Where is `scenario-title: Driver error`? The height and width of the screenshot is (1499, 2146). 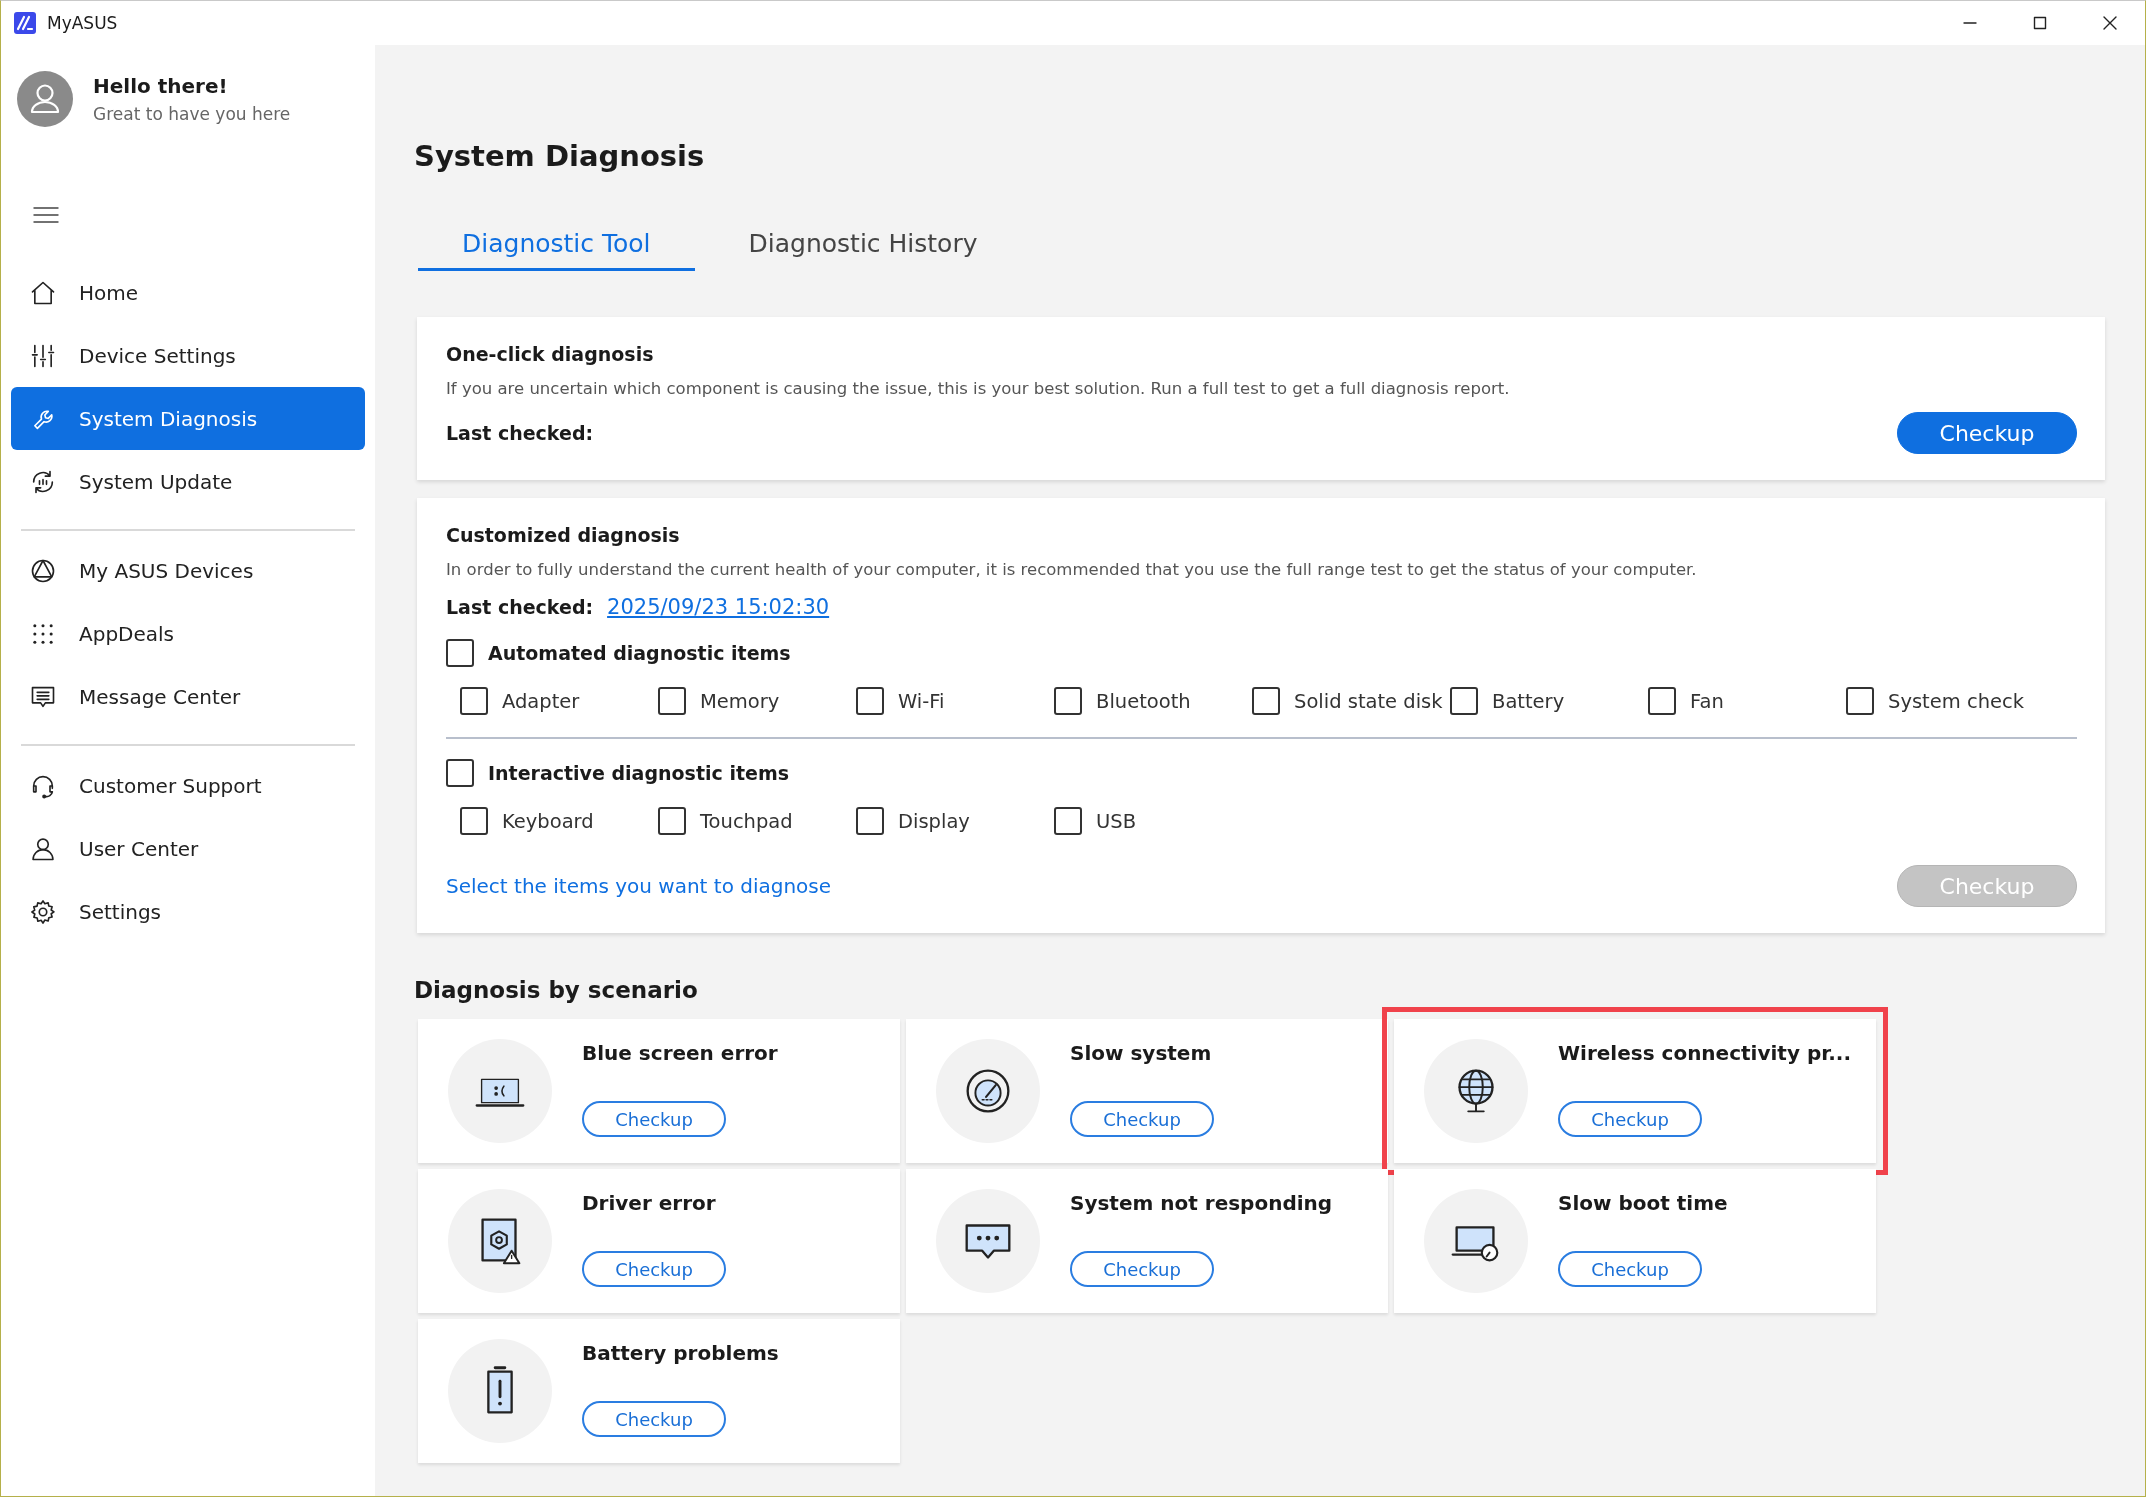 scenario-title: Driver error is located at coordinates (649, 1203).